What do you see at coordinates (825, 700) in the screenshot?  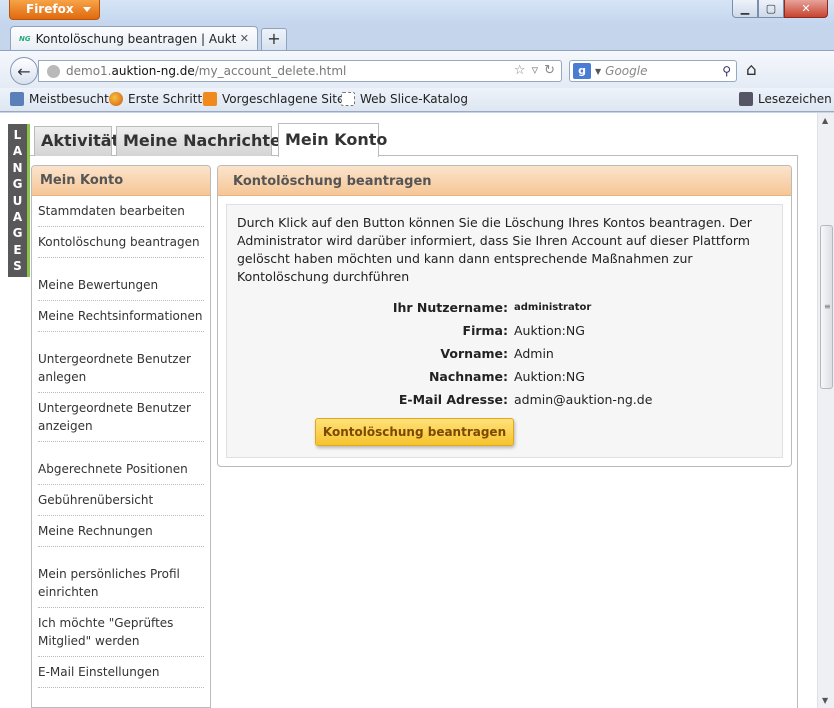 I see `scroll-down-icon: ▼` at bounding box center [825, 700].